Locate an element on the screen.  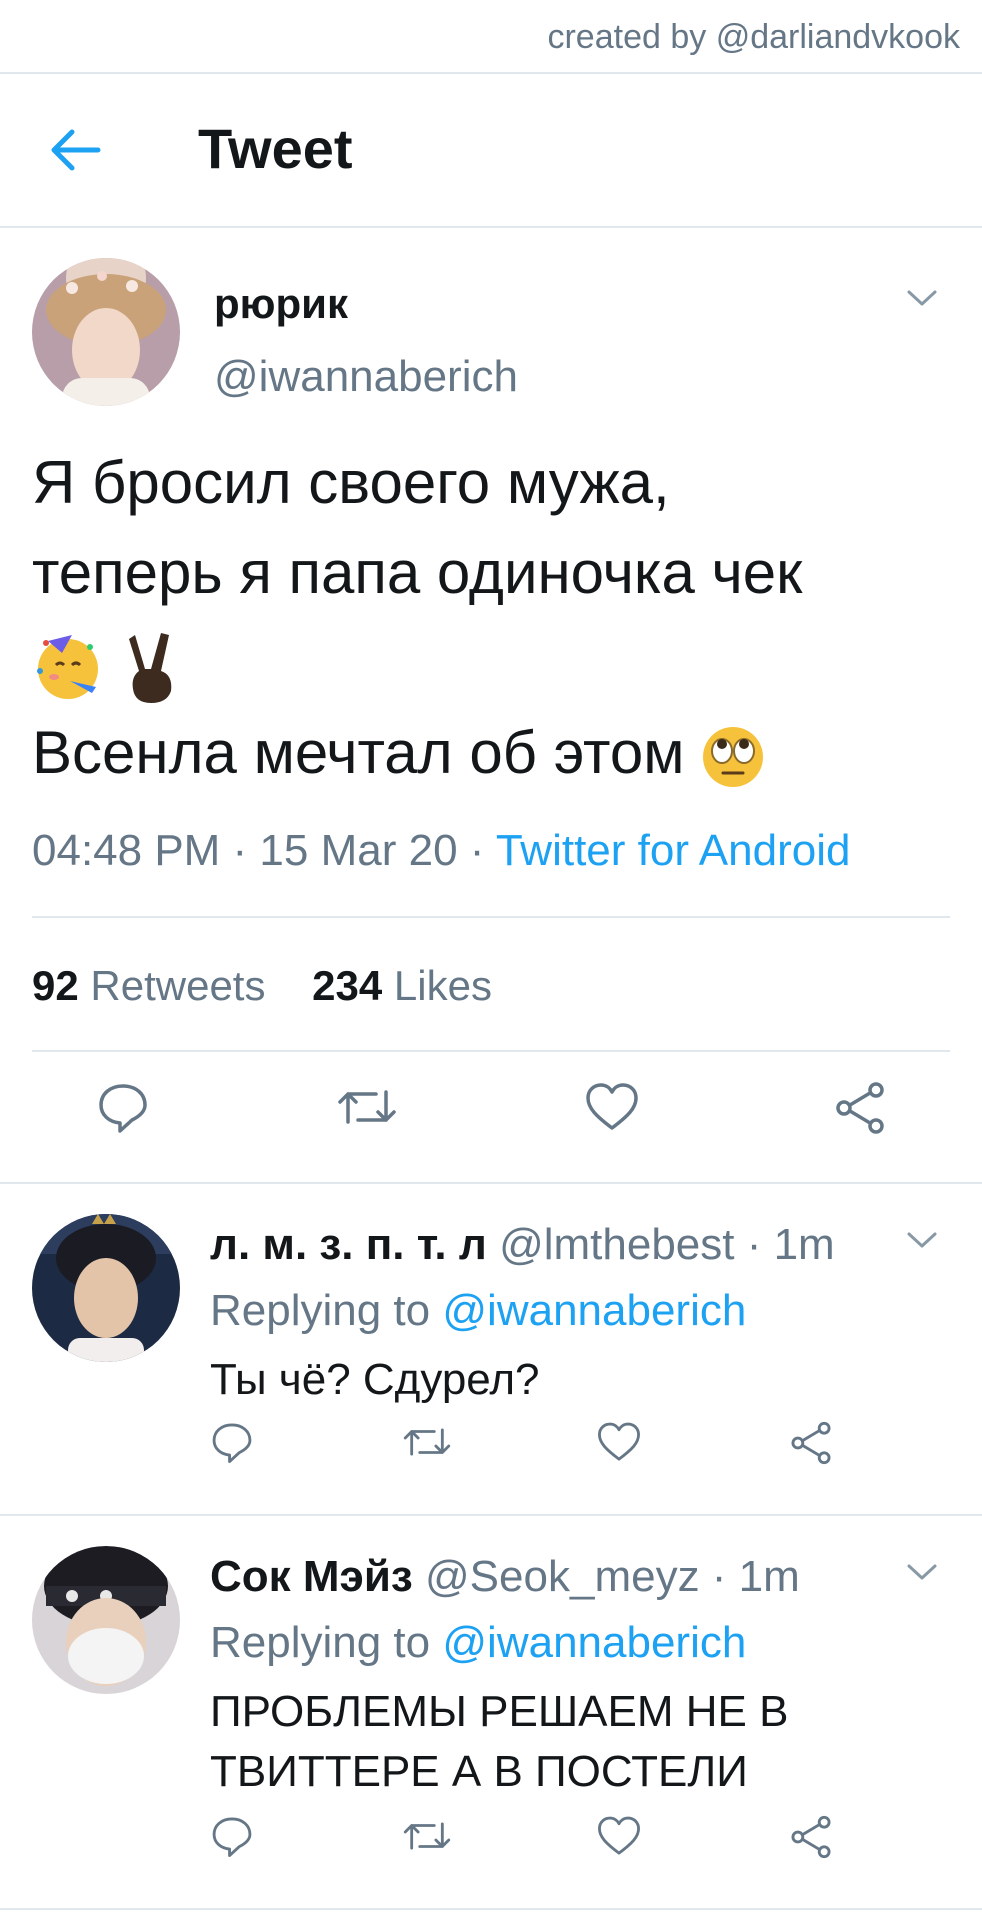
page-title: Tweet is located at coordinates (275, 148).